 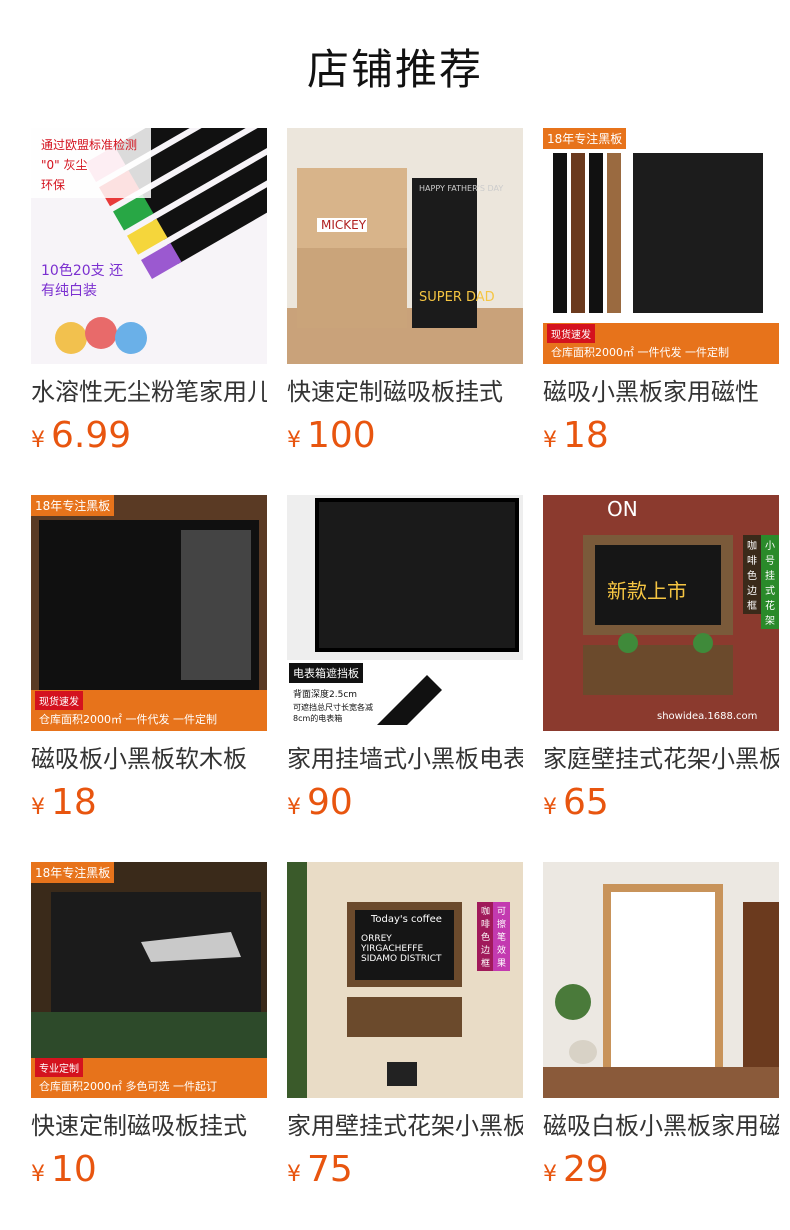 What do you see at coordinates (661, 1173) in the screenshot?
I see `product-price: ¥29` at bounding box center [661, 1173].